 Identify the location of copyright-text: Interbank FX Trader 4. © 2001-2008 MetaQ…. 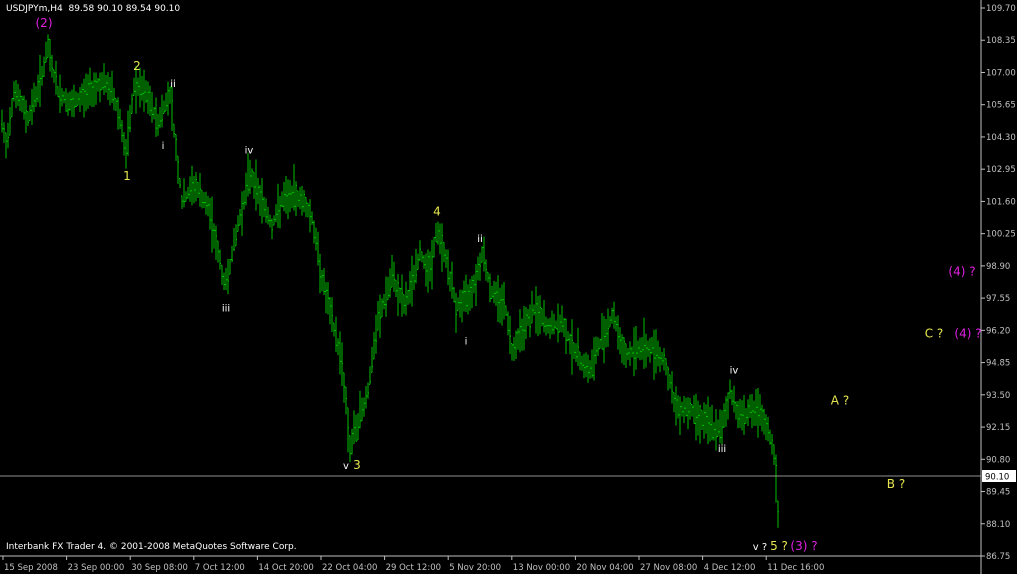
(151, 547).